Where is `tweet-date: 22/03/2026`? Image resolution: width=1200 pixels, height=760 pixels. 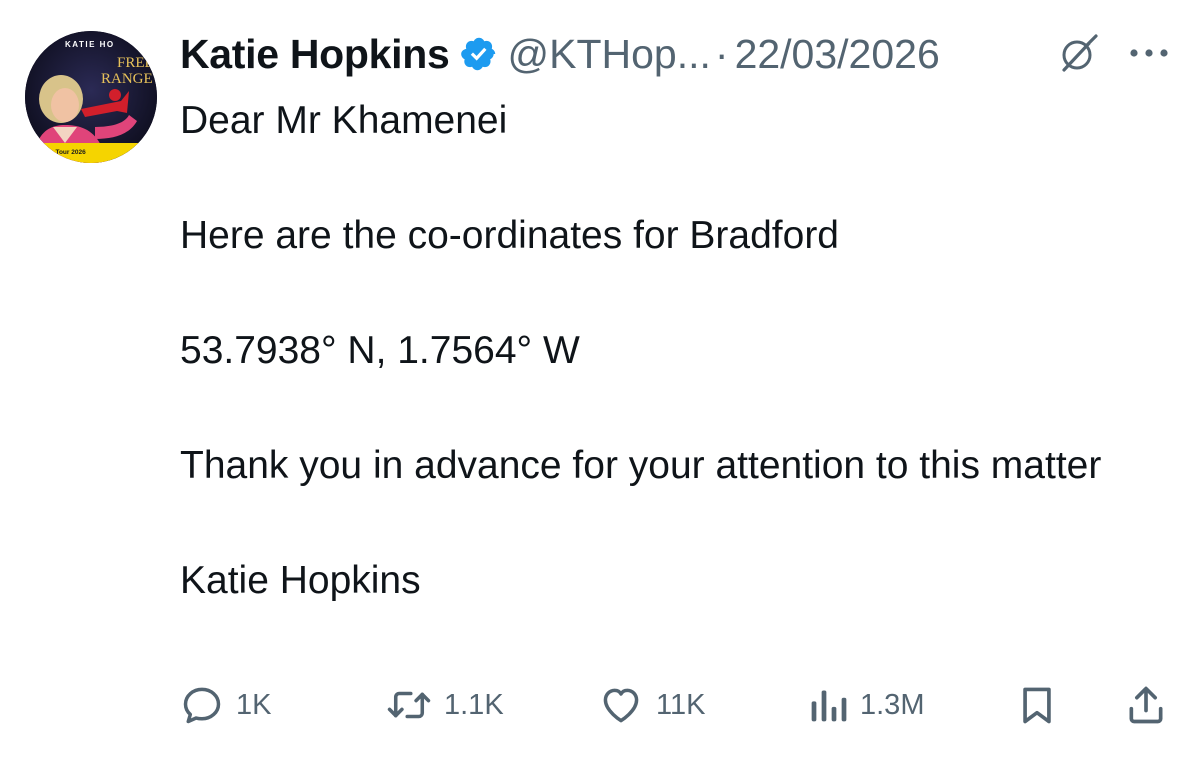
tweet-date: 22/03/2026 is located at coordinates (837, 54).